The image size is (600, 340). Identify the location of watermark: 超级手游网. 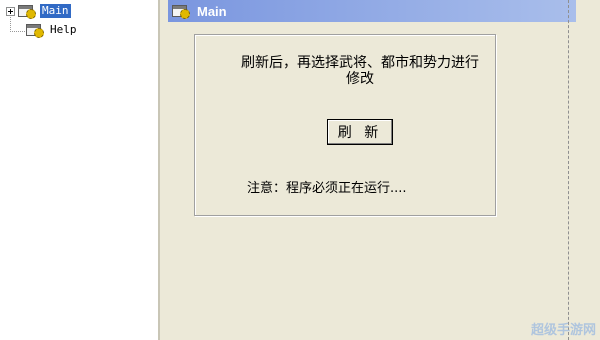
(563, 330).